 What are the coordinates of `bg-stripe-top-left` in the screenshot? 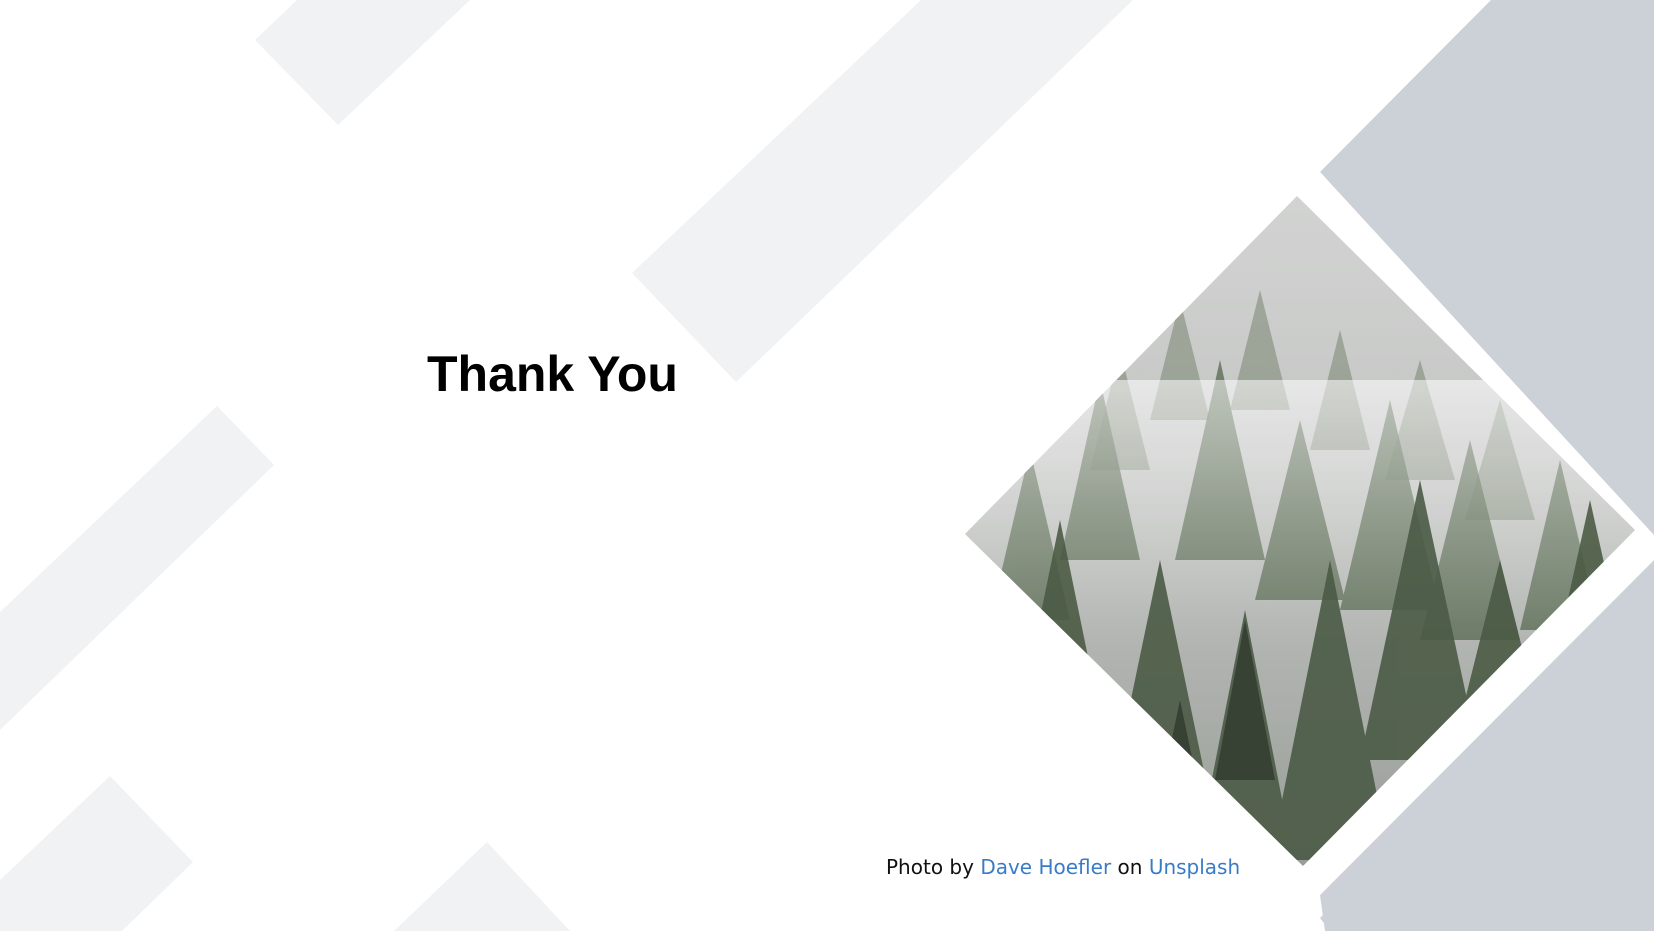 It's located at (362, 62).